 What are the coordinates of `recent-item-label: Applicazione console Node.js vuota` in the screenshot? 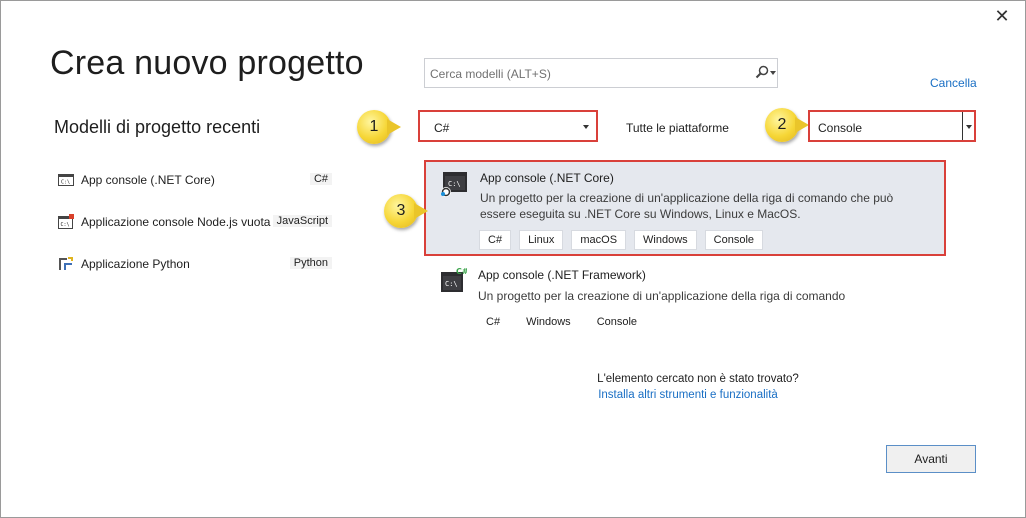 It's located at (176, 222).